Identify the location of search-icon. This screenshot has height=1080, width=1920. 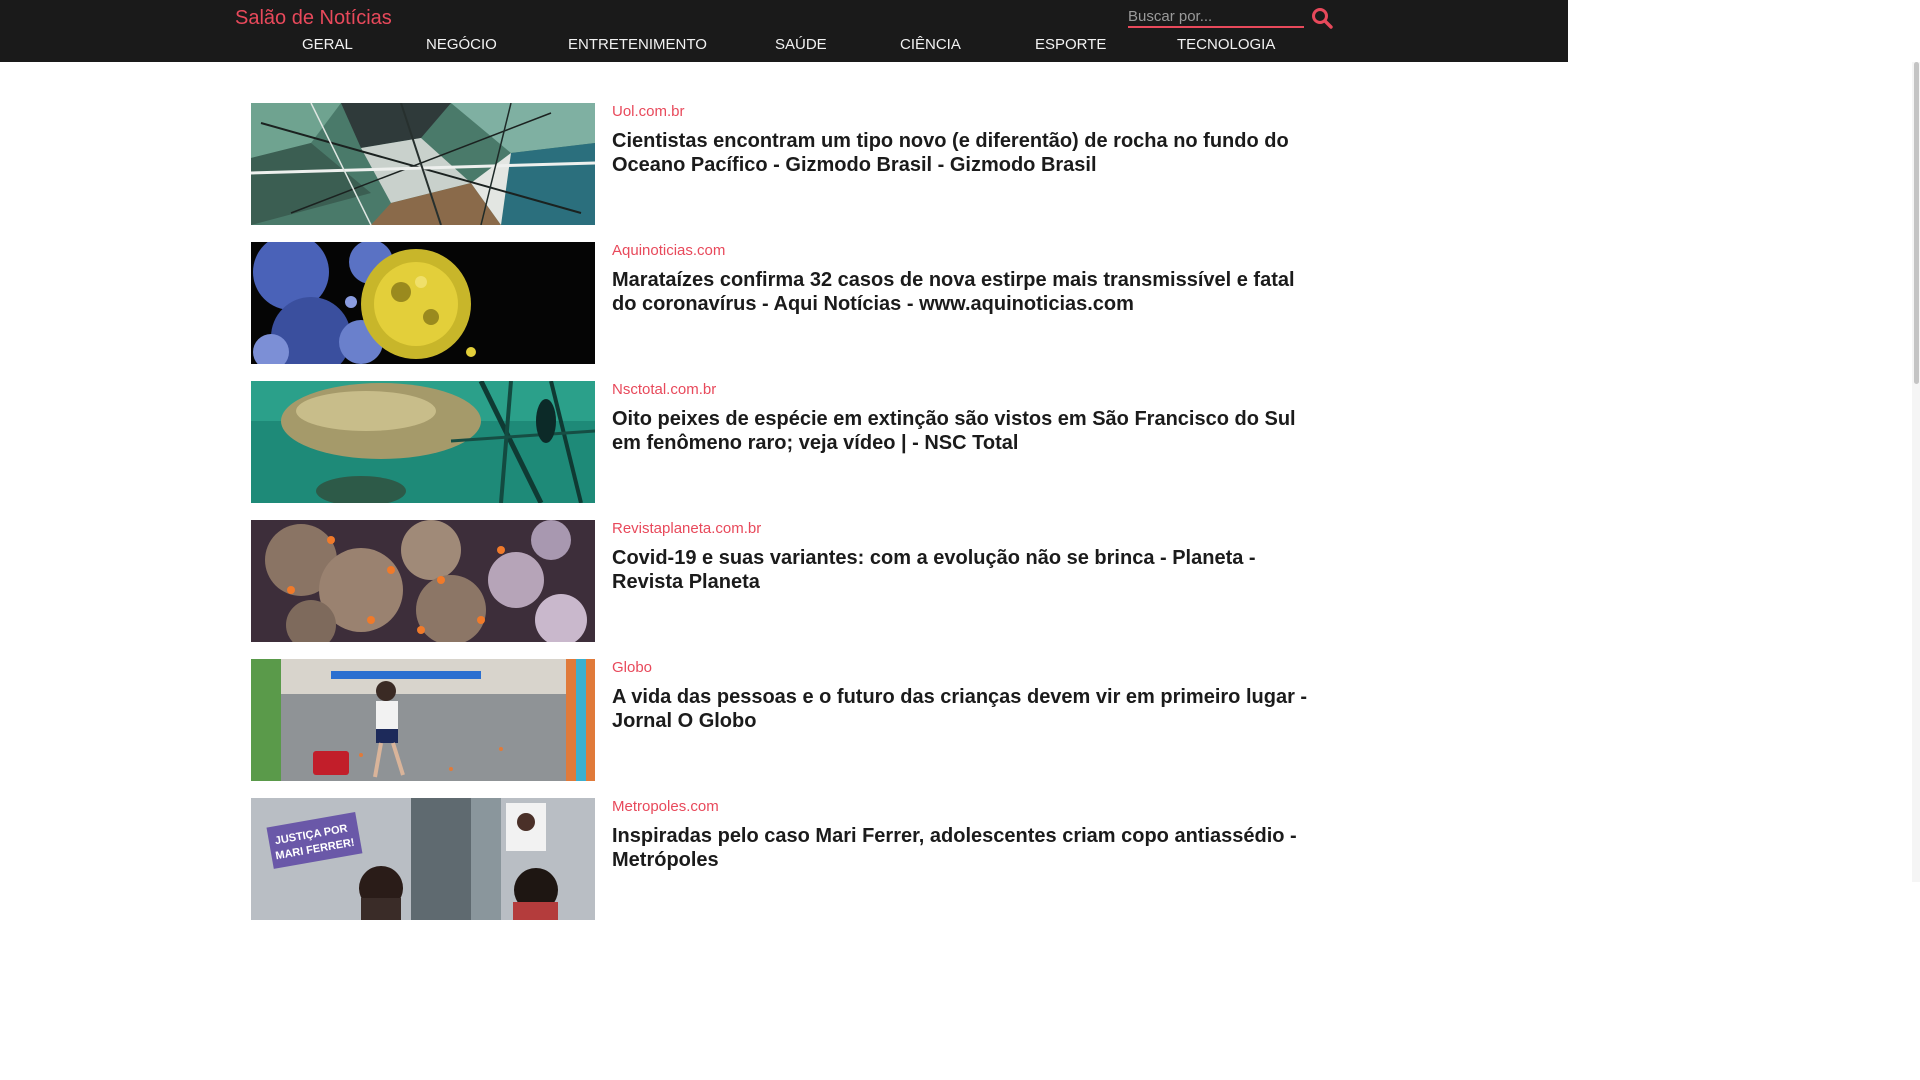
(1322, 18).